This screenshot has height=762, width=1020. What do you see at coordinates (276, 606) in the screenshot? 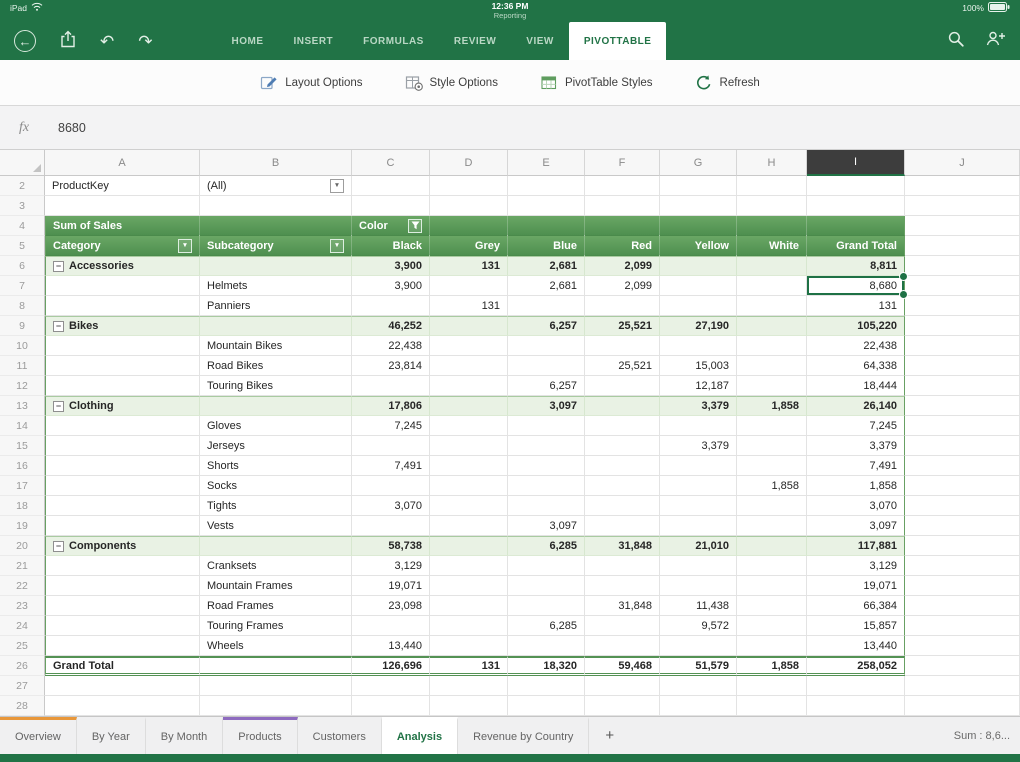
I see `cell-B23: Road Frames` at bounding box center [276, 606].